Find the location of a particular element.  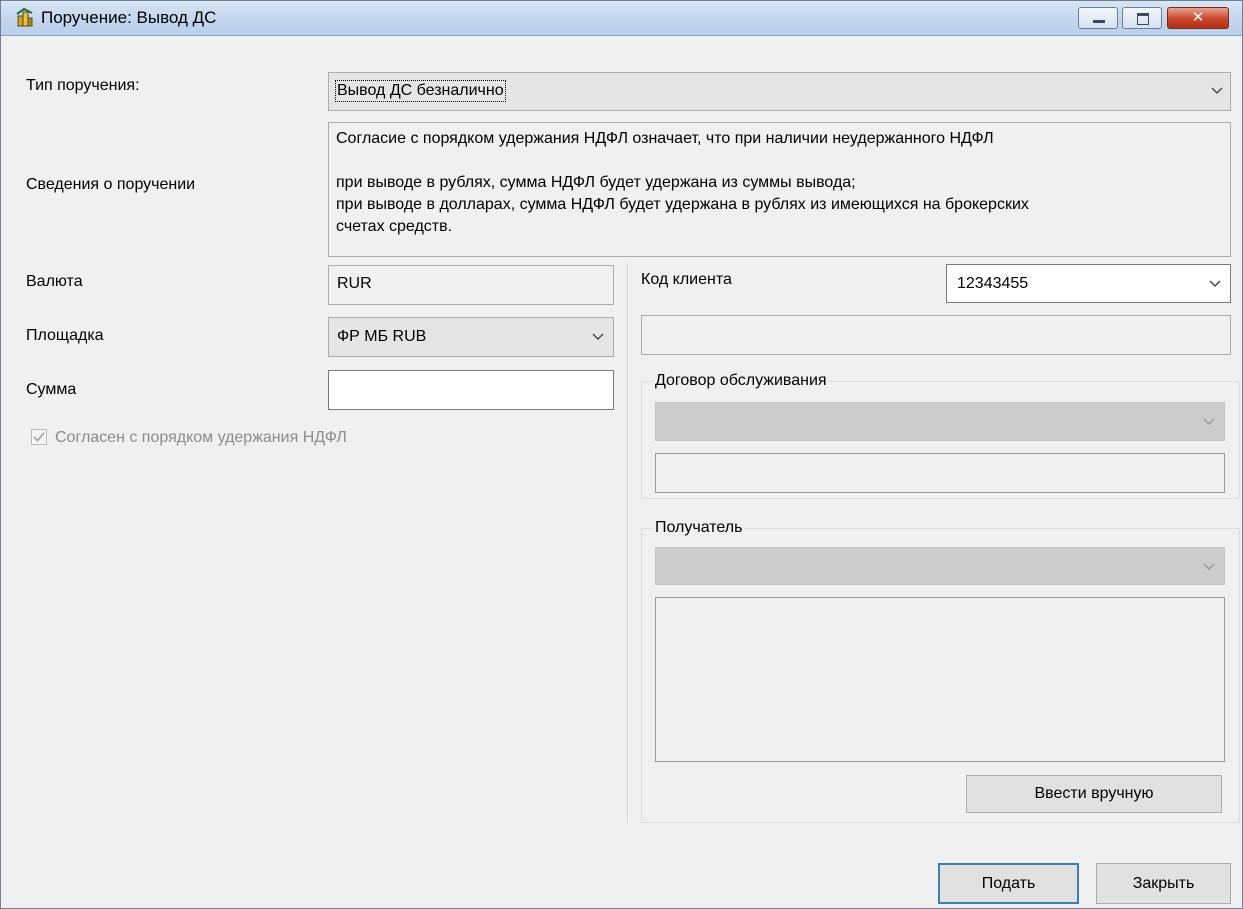

recipient-select is located at coordinates (940, 566).